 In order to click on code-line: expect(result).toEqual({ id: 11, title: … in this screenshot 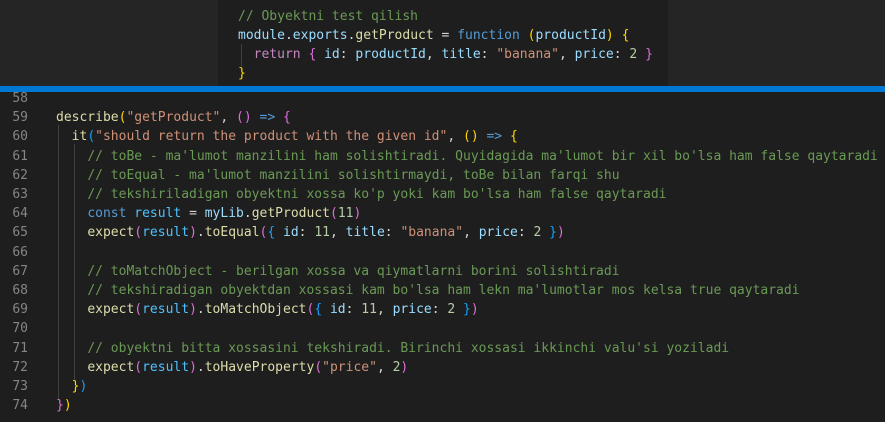, I will do `click(310, 232)`.